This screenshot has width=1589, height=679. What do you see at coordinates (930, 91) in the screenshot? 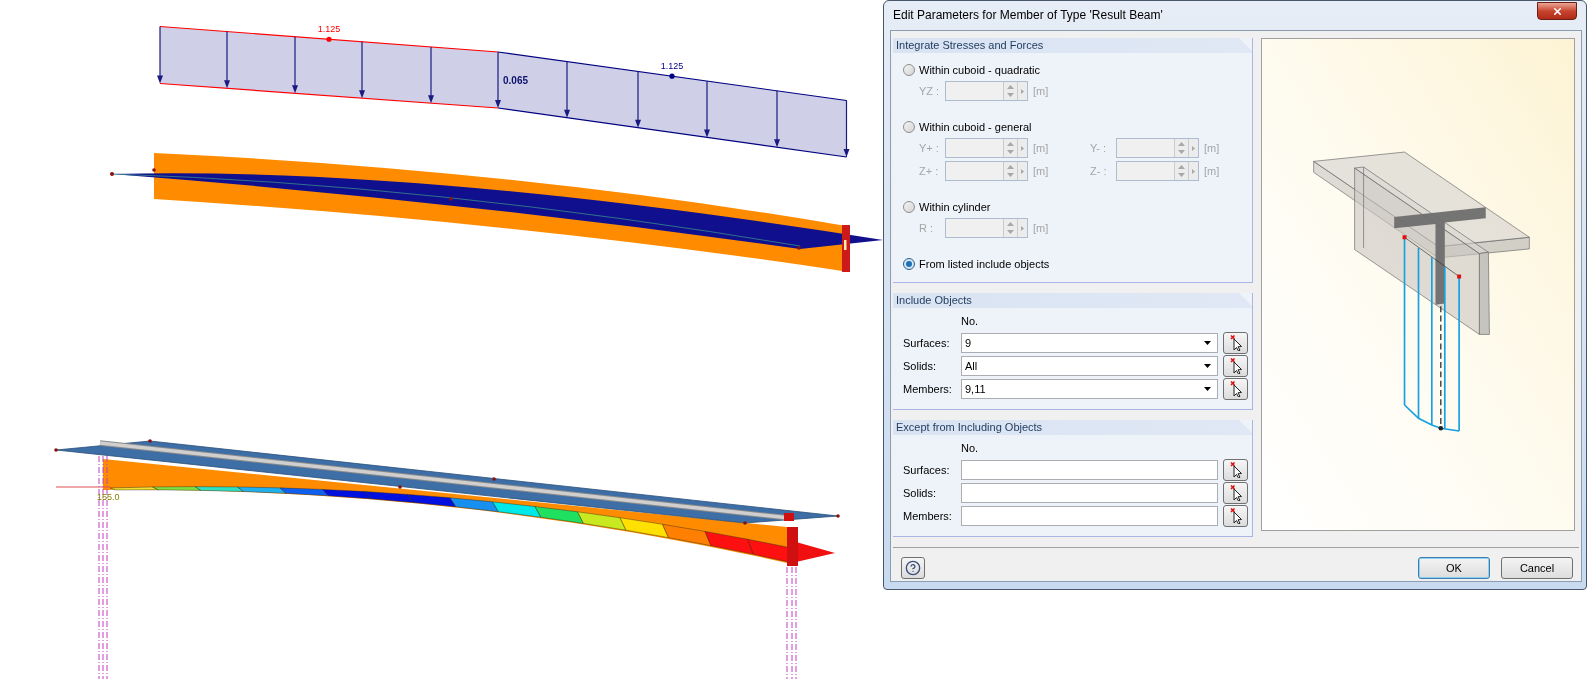
I see `field-label: YZ :` at bounding box center [930, 91].